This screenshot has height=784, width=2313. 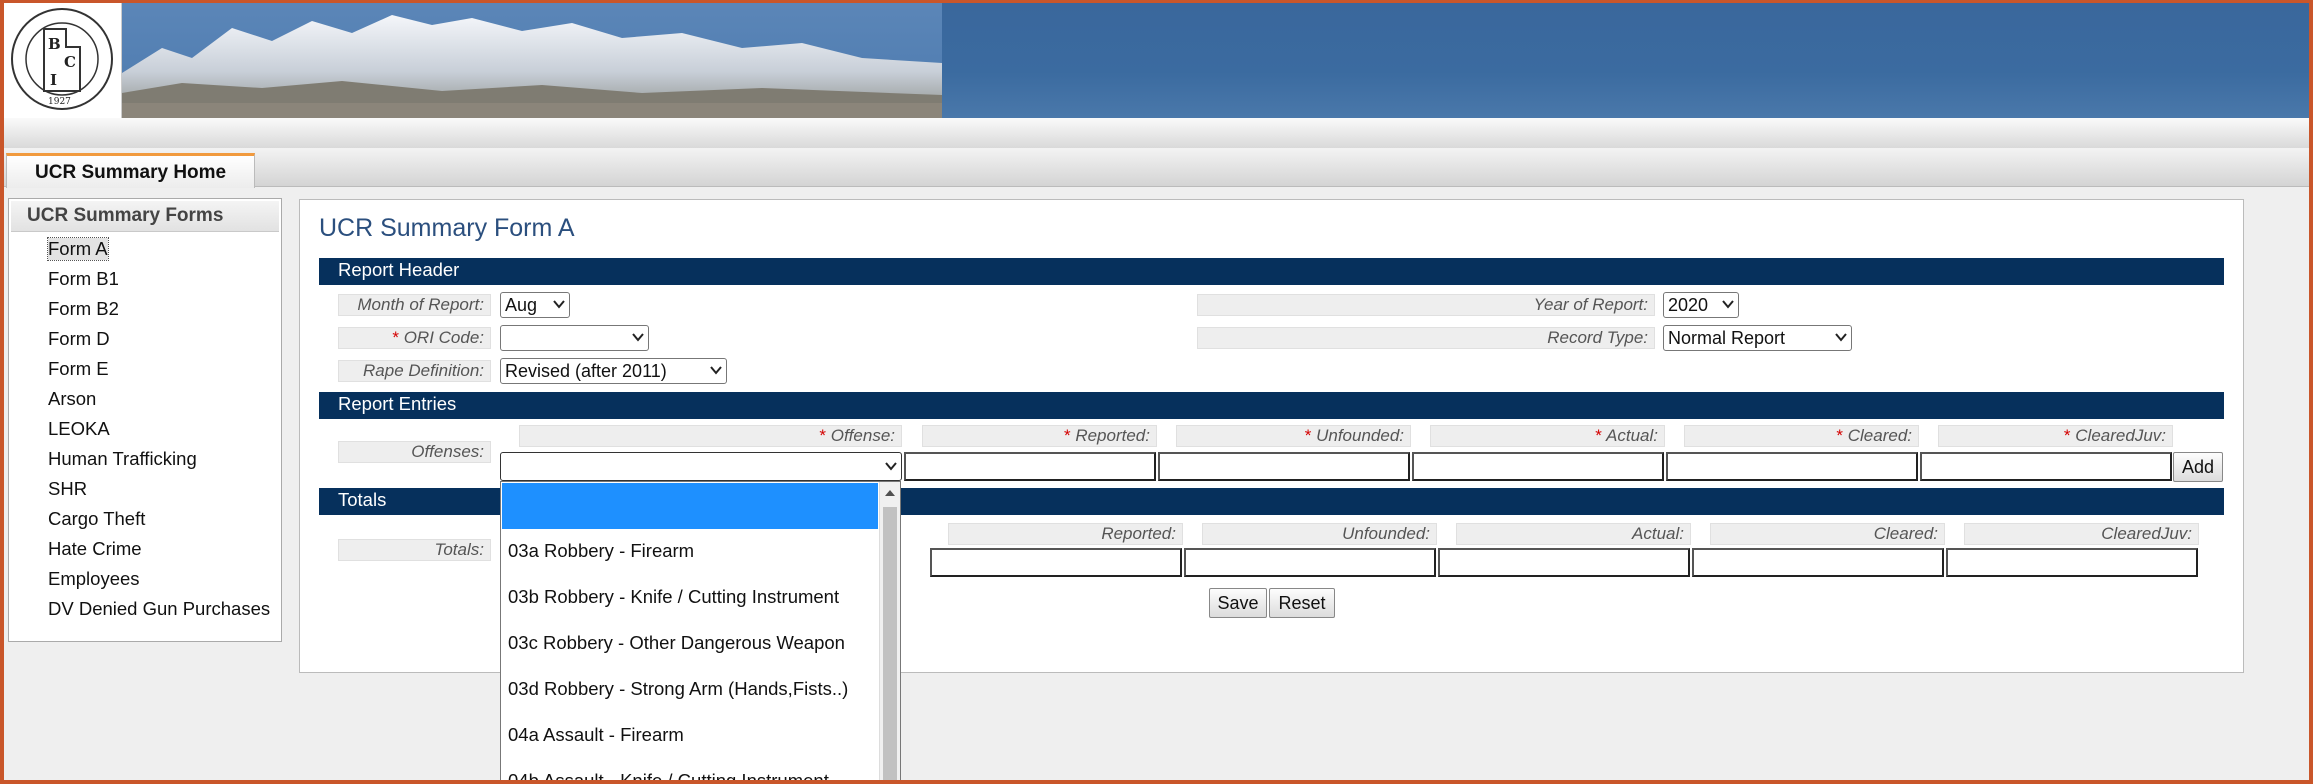 I want to click on mountain-banner-image, so click(x=532, y=60).